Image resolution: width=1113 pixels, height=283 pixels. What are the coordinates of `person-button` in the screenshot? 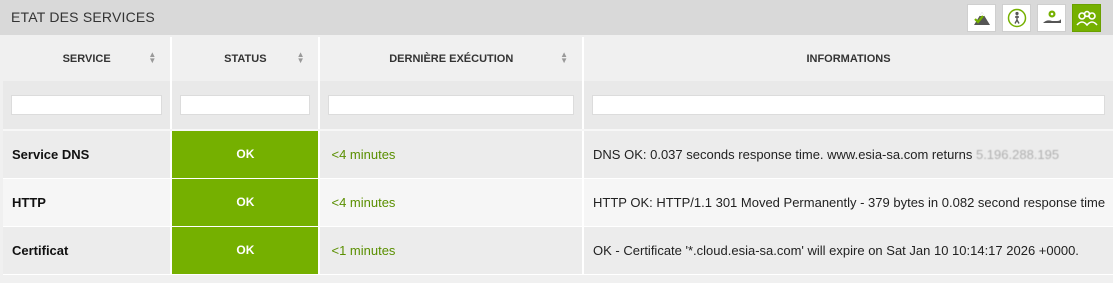 It's located at (1016, 18).